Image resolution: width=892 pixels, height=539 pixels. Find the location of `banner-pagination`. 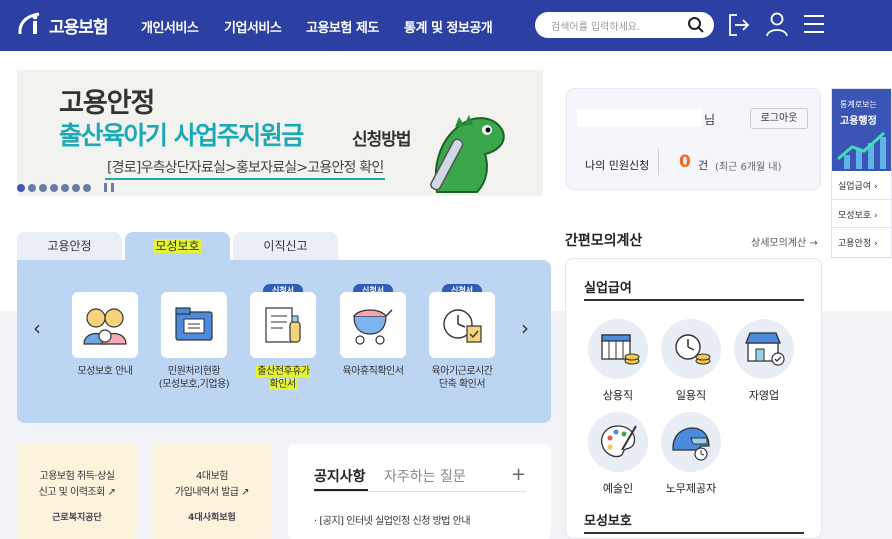

banner-pagination is located at coordinates (65, 187).